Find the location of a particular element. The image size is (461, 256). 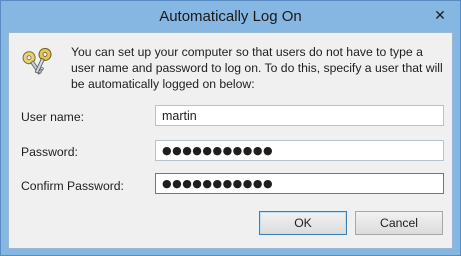

ok-button: OK is located at coordinates (303, 223).